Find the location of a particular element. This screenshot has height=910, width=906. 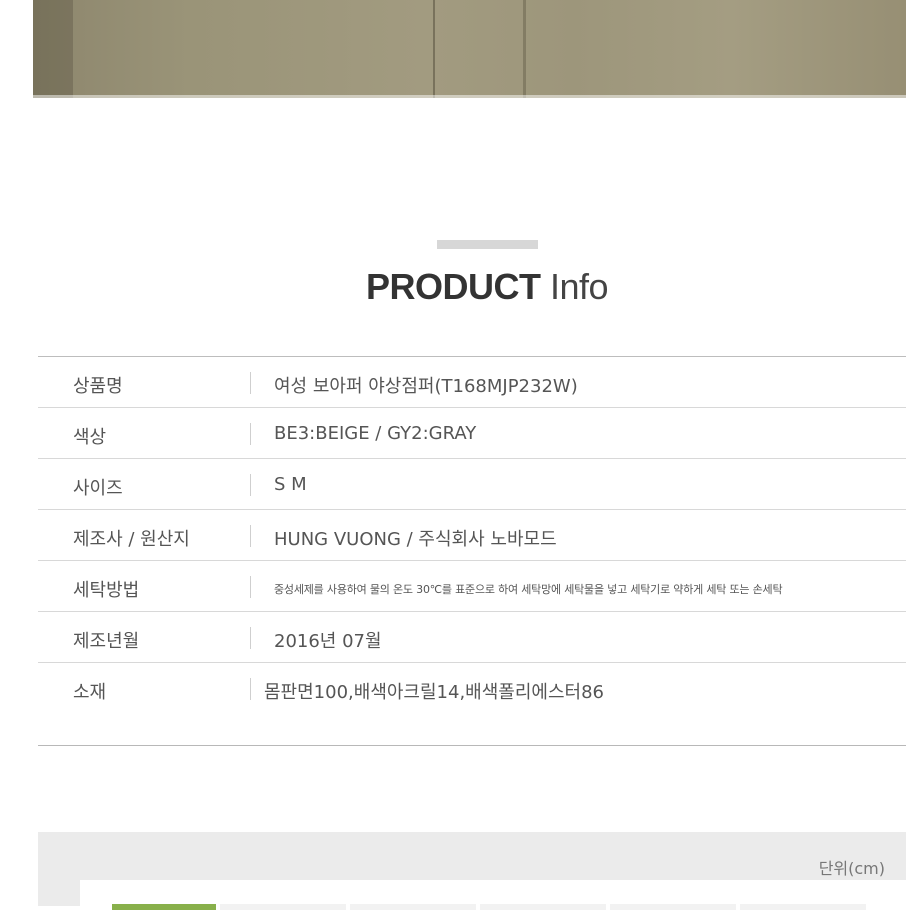

size-tab-active is located at coordinates (164, 907).